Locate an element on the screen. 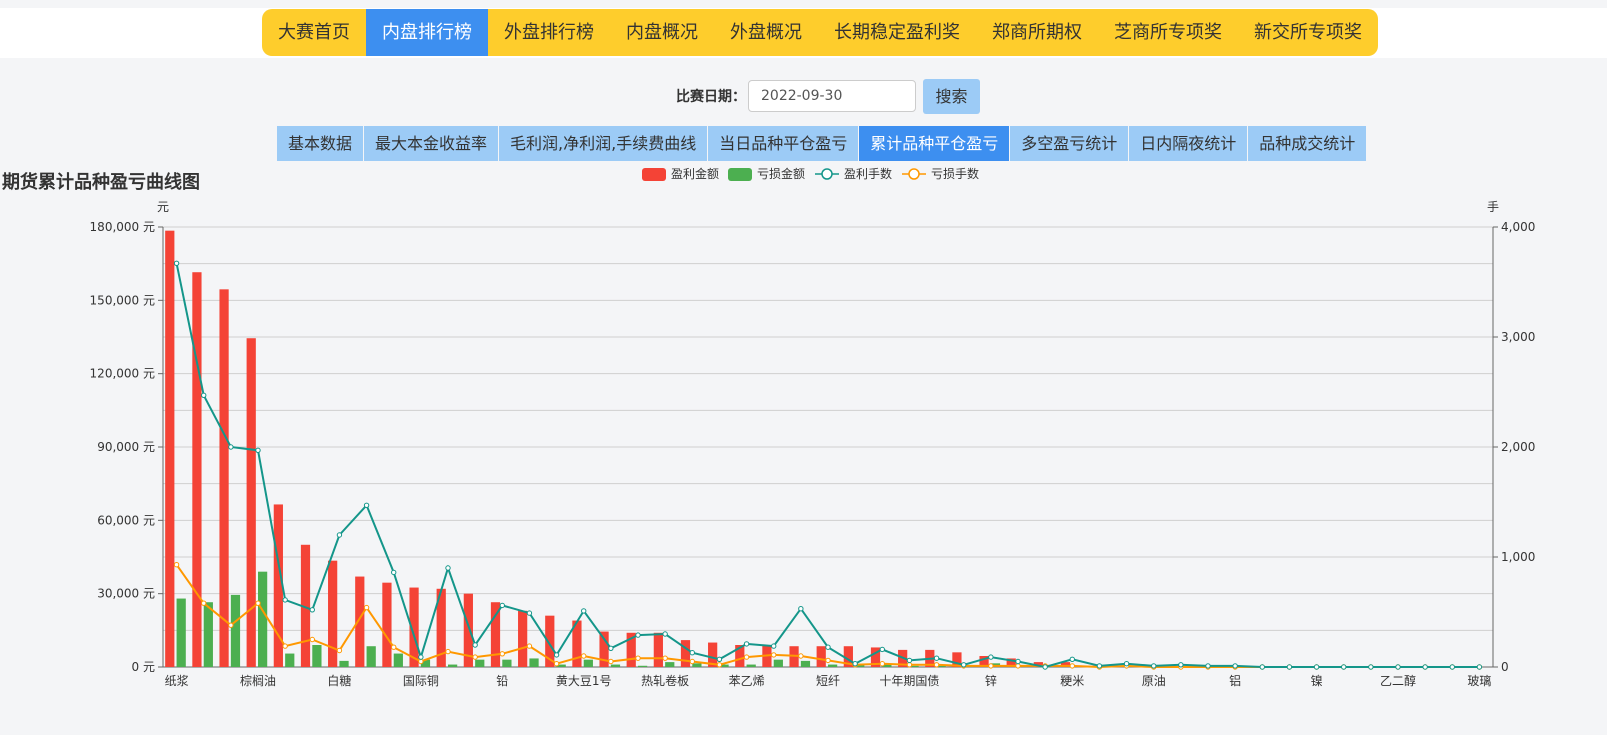 The image size is (1607, 735). nav-item-6: 郑商所期权 is located at coordinates (1037, 32).